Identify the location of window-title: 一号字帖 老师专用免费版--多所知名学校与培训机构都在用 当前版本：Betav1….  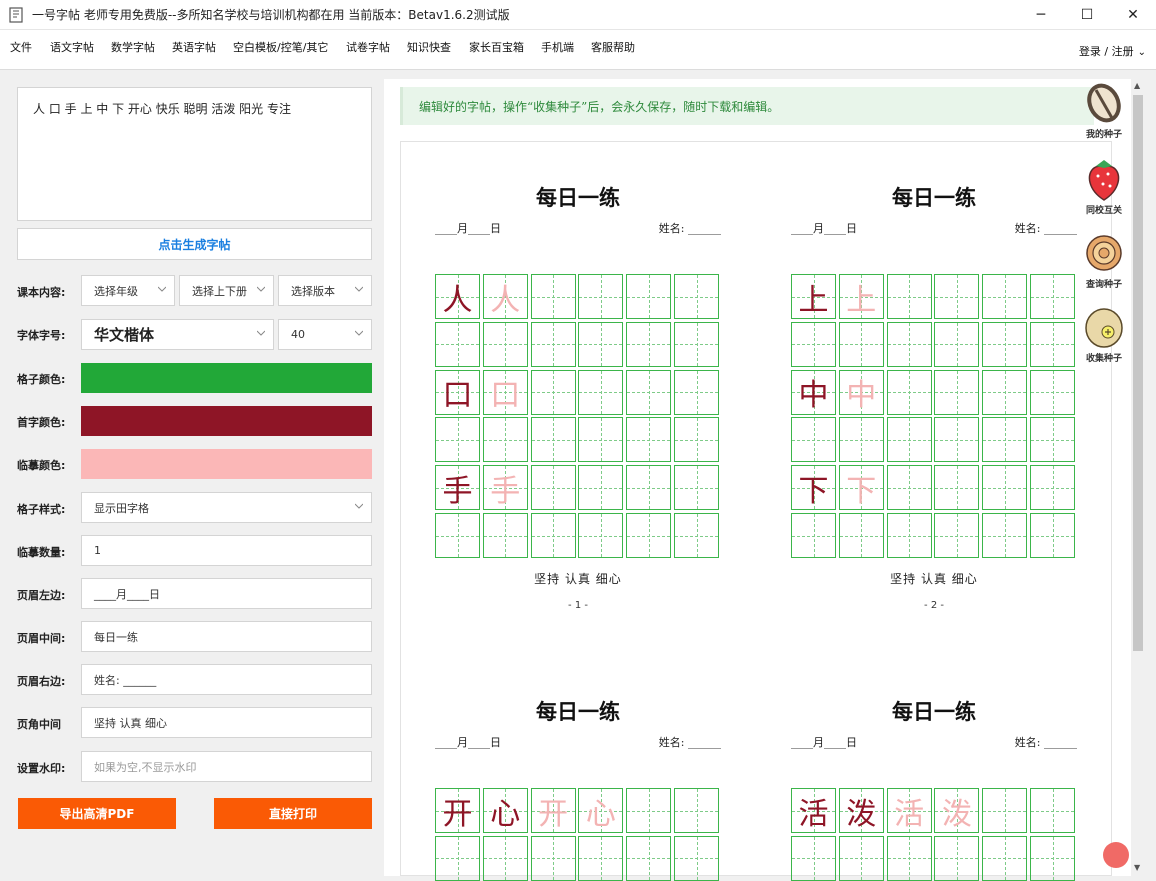
(271, 15).